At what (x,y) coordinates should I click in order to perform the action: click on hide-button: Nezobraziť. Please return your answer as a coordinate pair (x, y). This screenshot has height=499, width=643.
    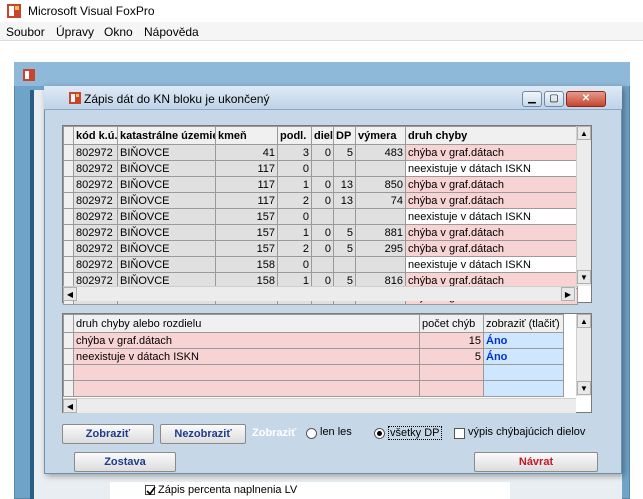
    Looking at the image, I should click on (203, 434).